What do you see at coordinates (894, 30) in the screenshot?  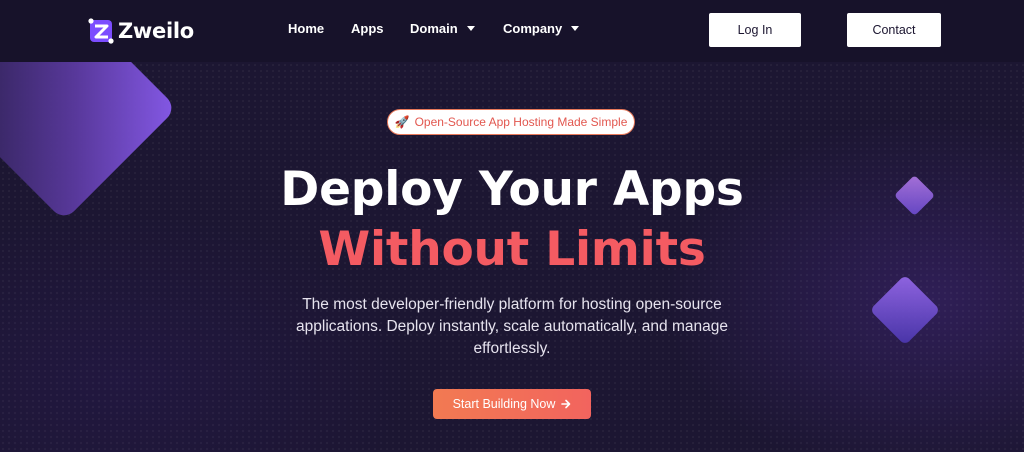 I see `contact-button: Contact` at bounding box center [894, 30].